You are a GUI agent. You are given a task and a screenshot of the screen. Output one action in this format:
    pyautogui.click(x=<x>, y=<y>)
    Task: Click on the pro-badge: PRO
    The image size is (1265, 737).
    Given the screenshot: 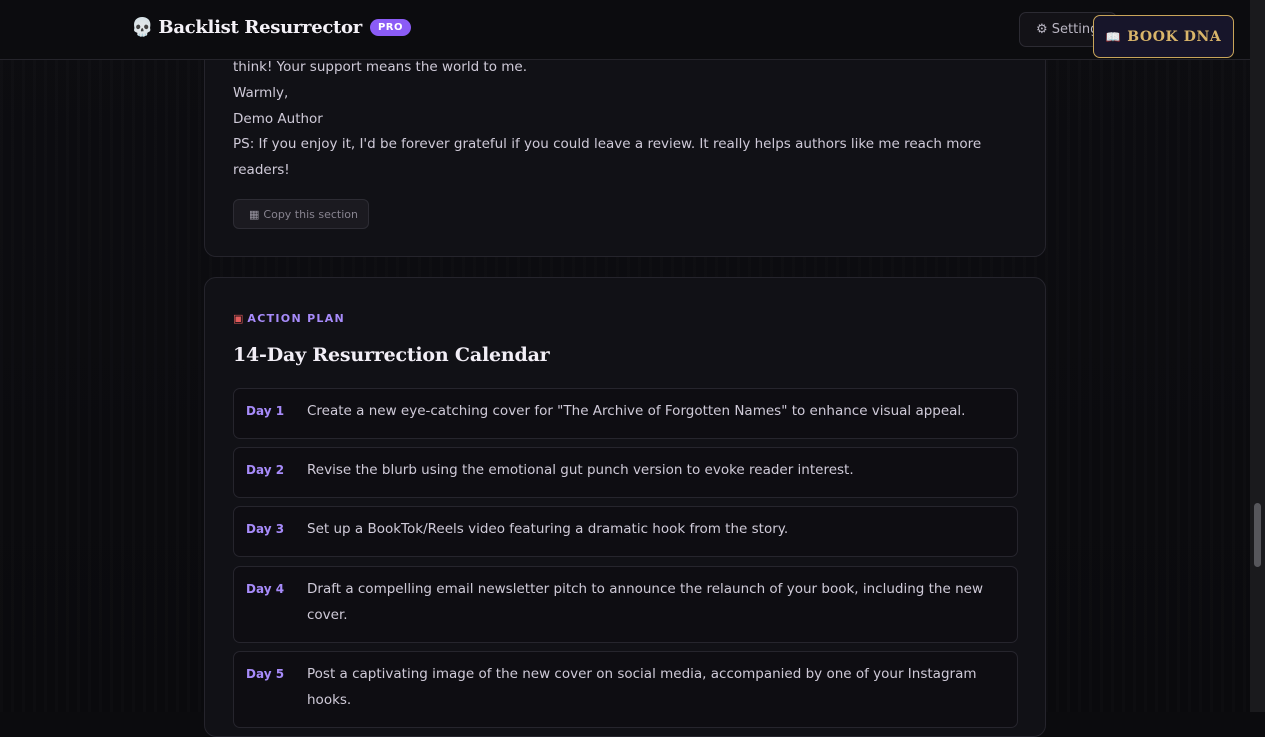 What is the action you would take?
    pyautogui.click(x=390, y=27)
    